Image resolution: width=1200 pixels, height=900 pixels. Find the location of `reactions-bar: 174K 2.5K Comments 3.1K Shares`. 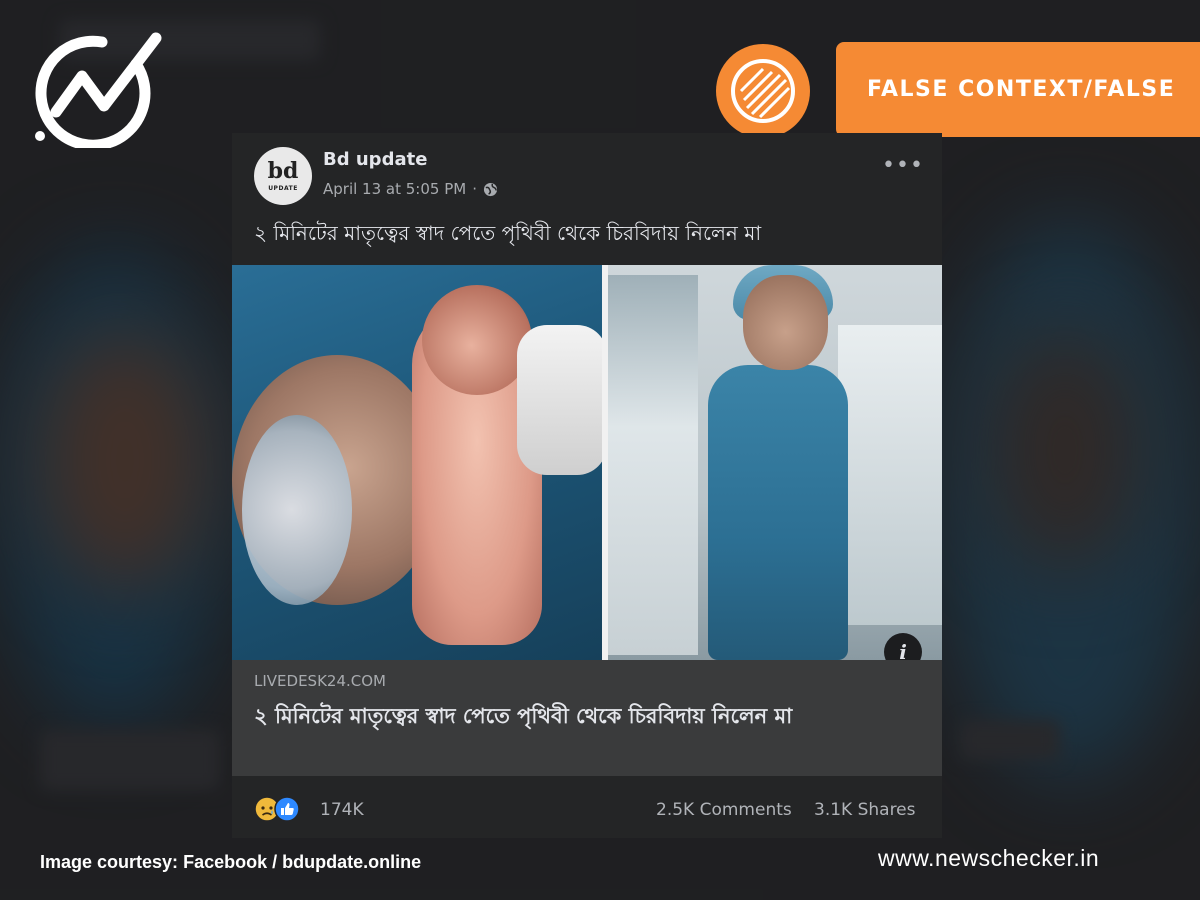

reactions-bar: 174K 2.5K Comments 3.1K Shares is located at coordinates (587, 808).